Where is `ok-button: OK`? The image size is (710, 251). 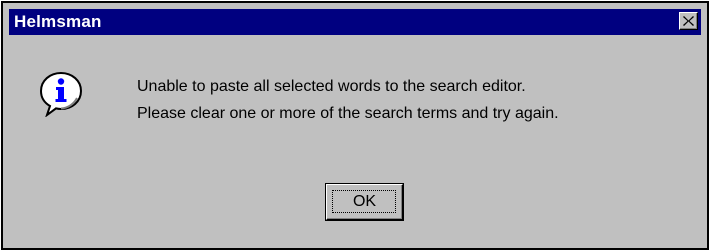
ok-button: OK is located at coordinates (364, 202).